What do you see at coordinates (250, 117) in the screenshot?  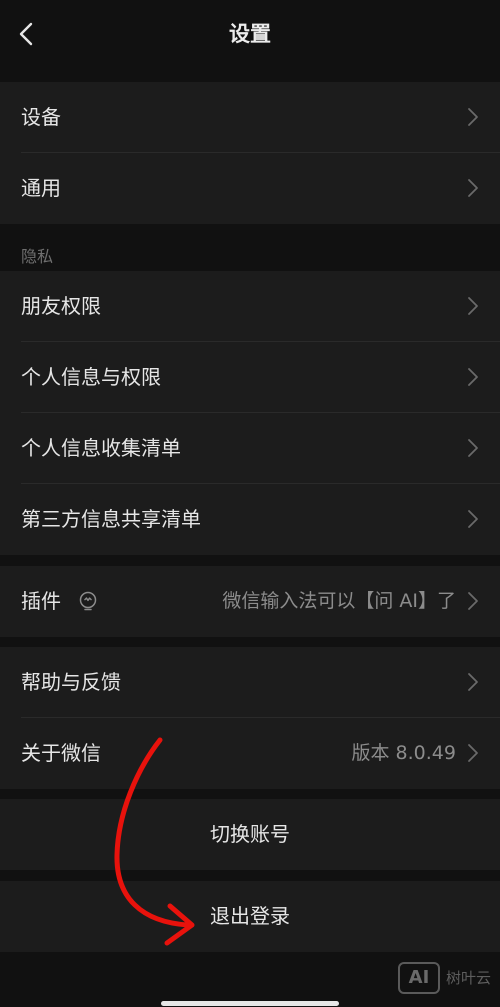 I see `row-device: 设备` at bounding box center [250, 117].